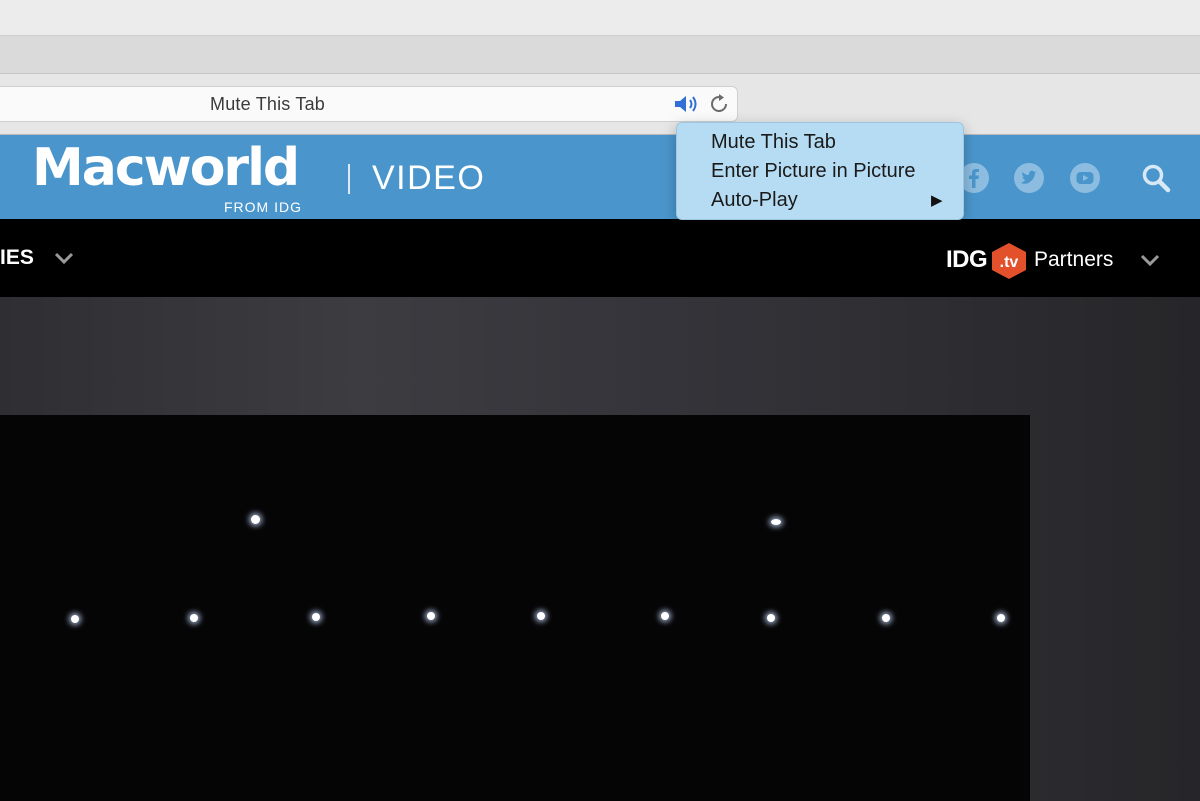  I want to click on idg-tv-badge: .tv, so click(1009, 261).